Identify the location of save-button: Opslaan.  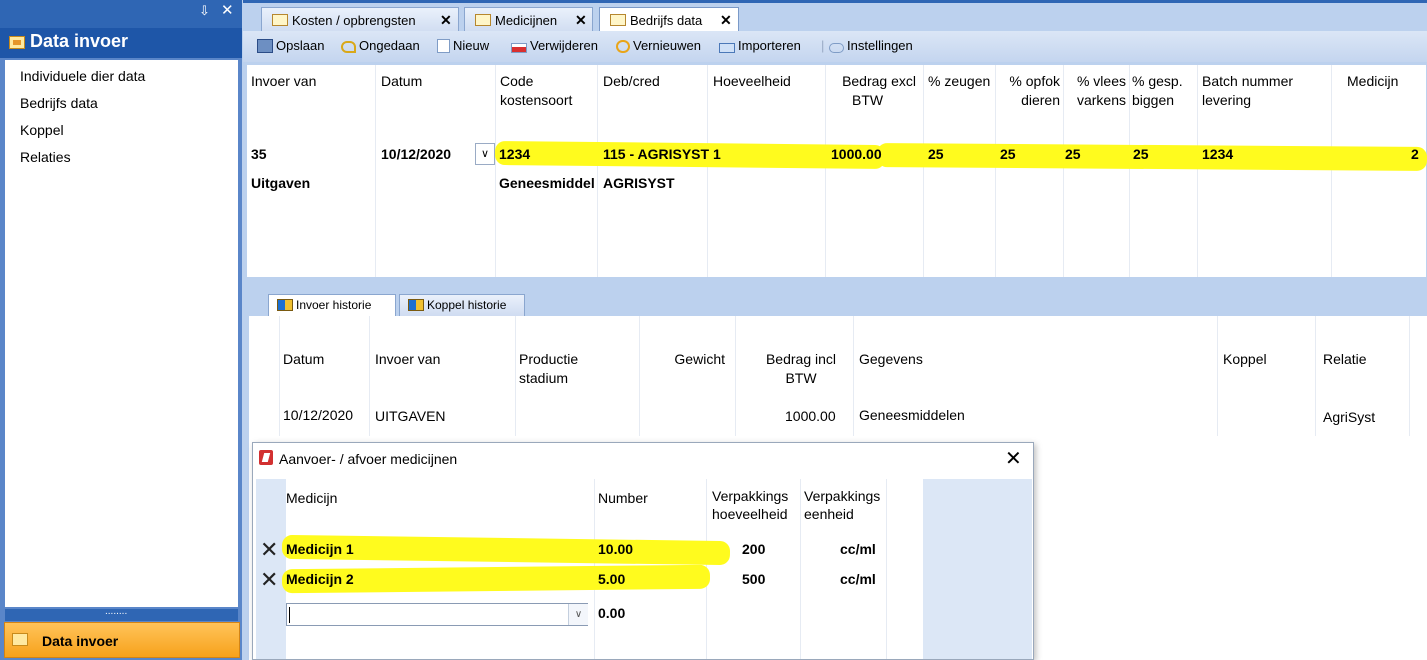
(290, 45).